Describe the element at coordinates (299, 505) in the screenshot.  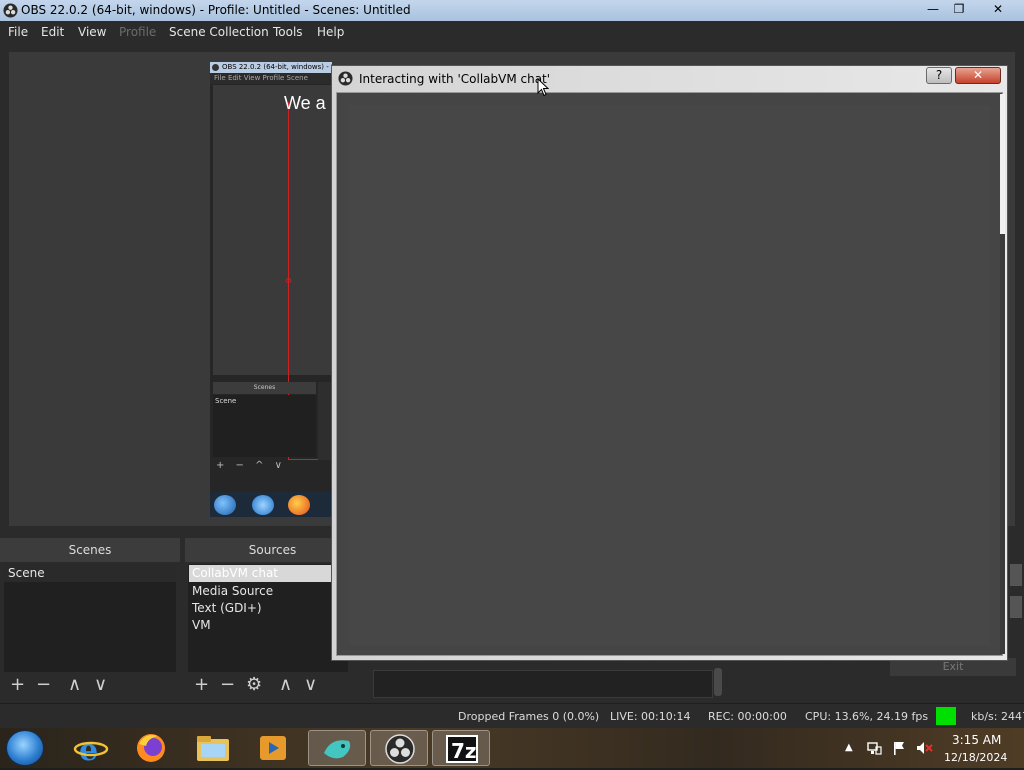
I see `nested-firefox-icon` at that location.